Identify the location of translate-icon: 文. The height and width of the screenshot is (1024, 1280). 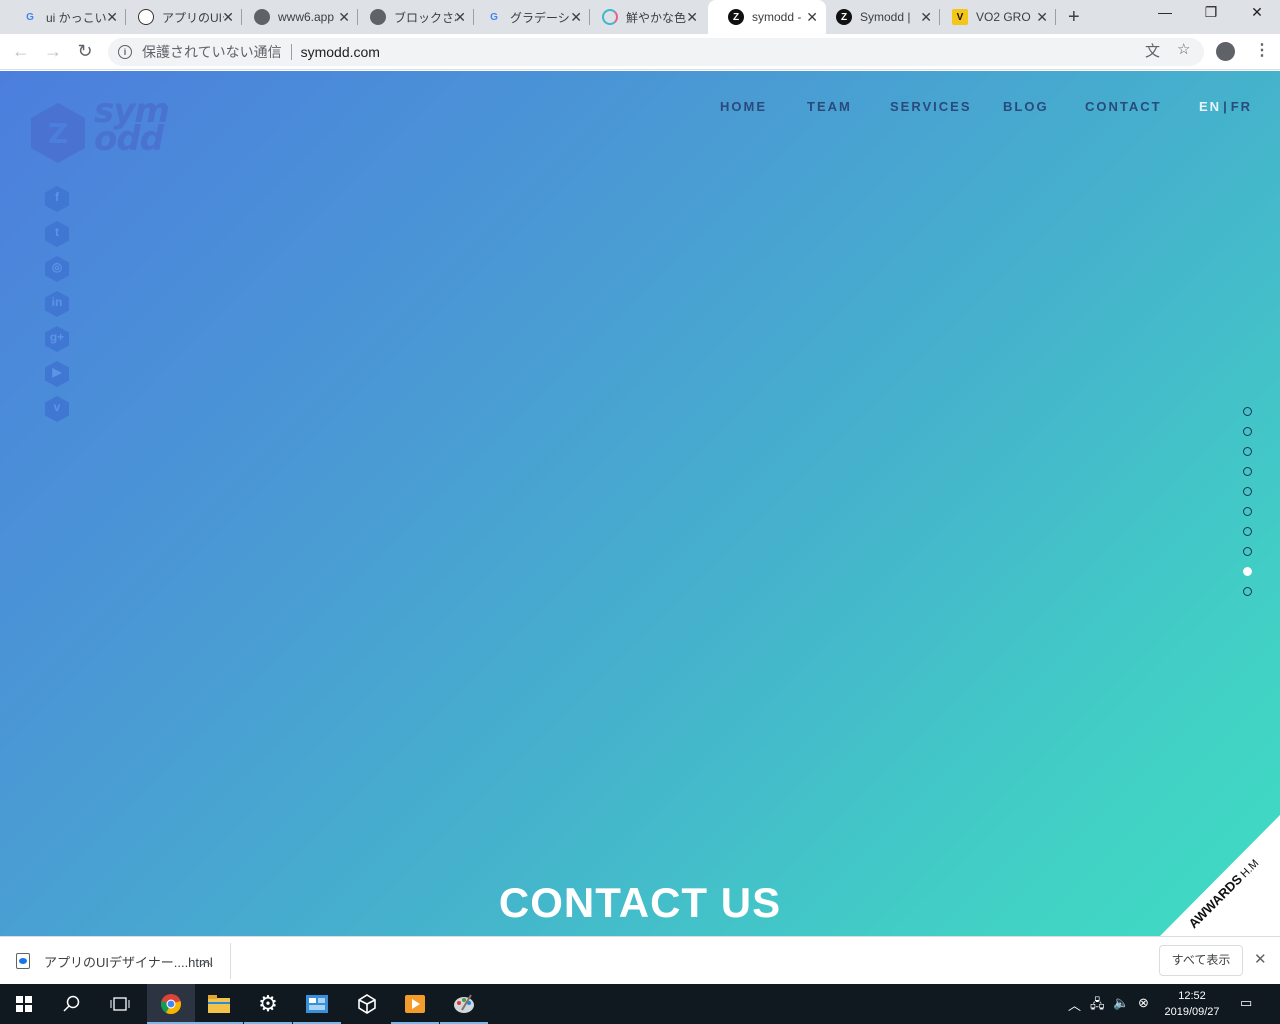
(1152, 50).